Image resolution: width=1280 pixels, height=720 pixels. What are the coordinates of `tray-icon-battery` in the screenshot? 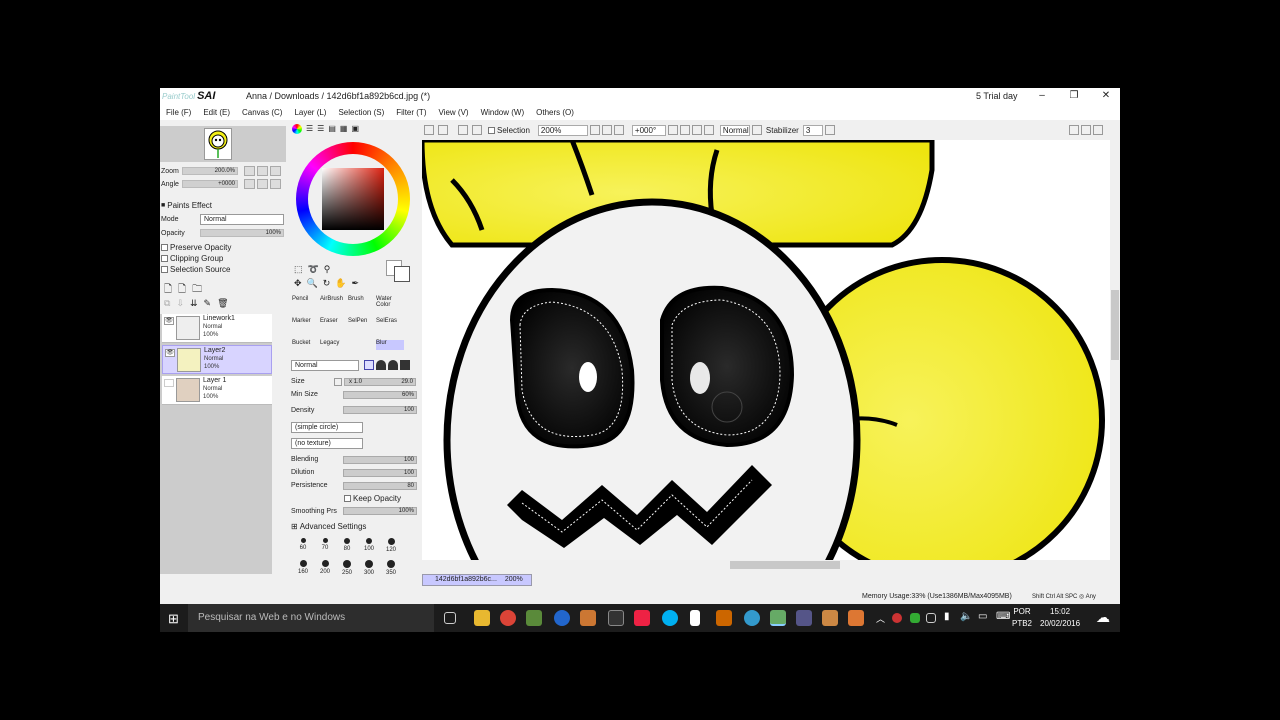 It's located at (931, 618).